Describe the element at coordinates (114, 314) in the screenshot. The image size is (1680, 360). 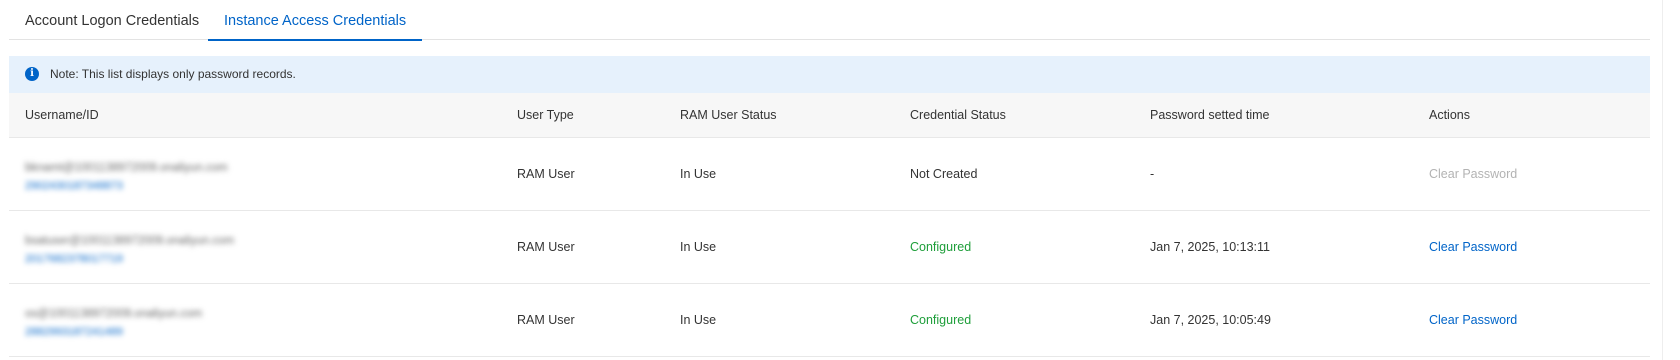
I see `username: os@1001138972009.onaliyun.com` at that location.